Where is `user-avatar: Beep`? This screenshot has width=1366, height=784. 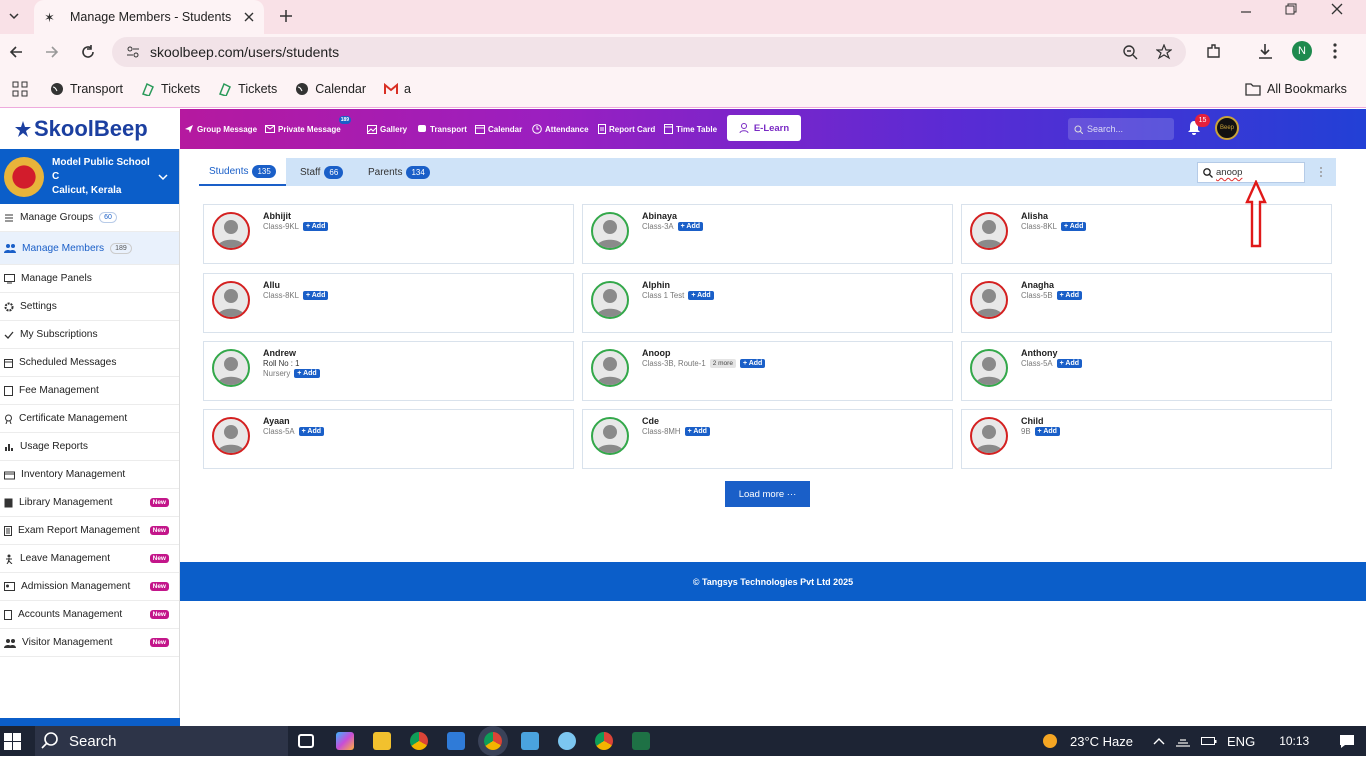
user-avatar: Beep is located at coordinates (1227, 128).